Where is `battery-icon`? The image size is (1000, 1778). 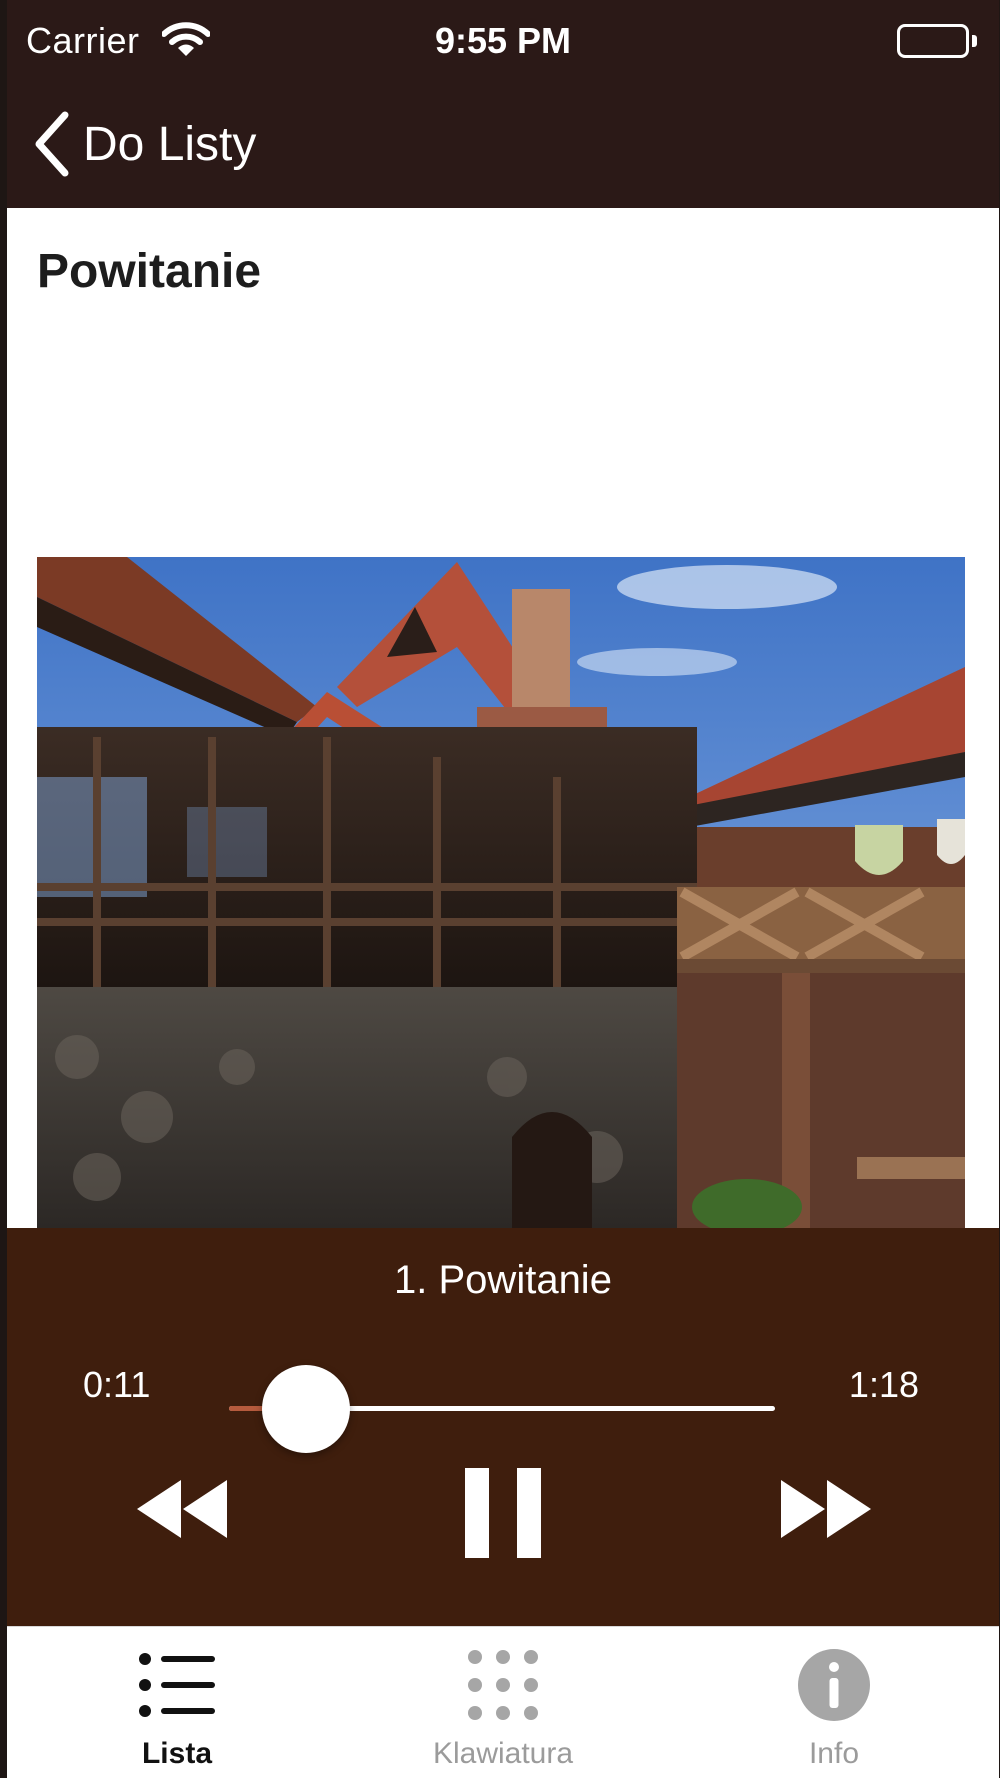 battery-icon is located at coordinates (937, 41).